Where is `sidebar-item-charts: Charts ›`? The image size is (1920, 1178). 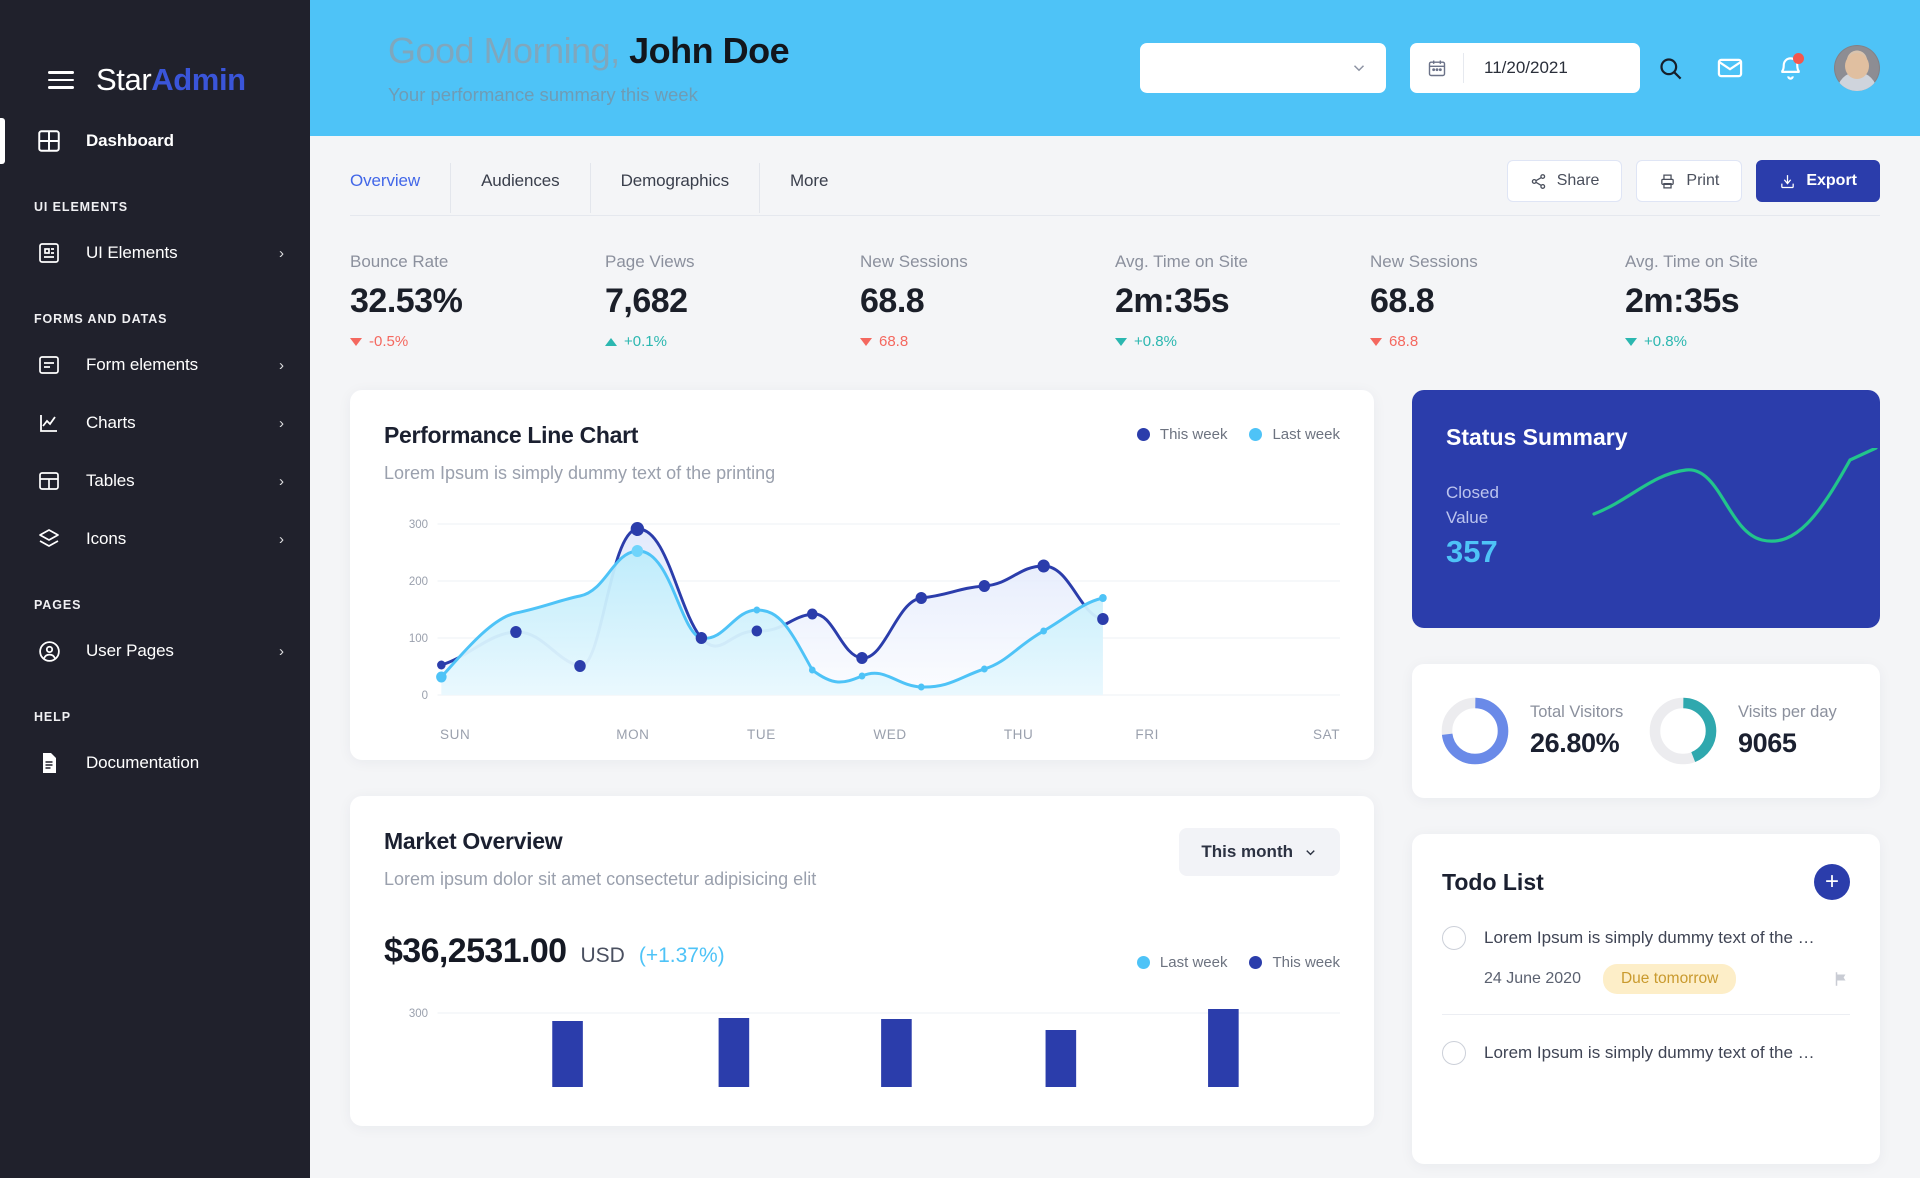
sidebar-item-charts: Charts › is located at coordinates (155, 423).